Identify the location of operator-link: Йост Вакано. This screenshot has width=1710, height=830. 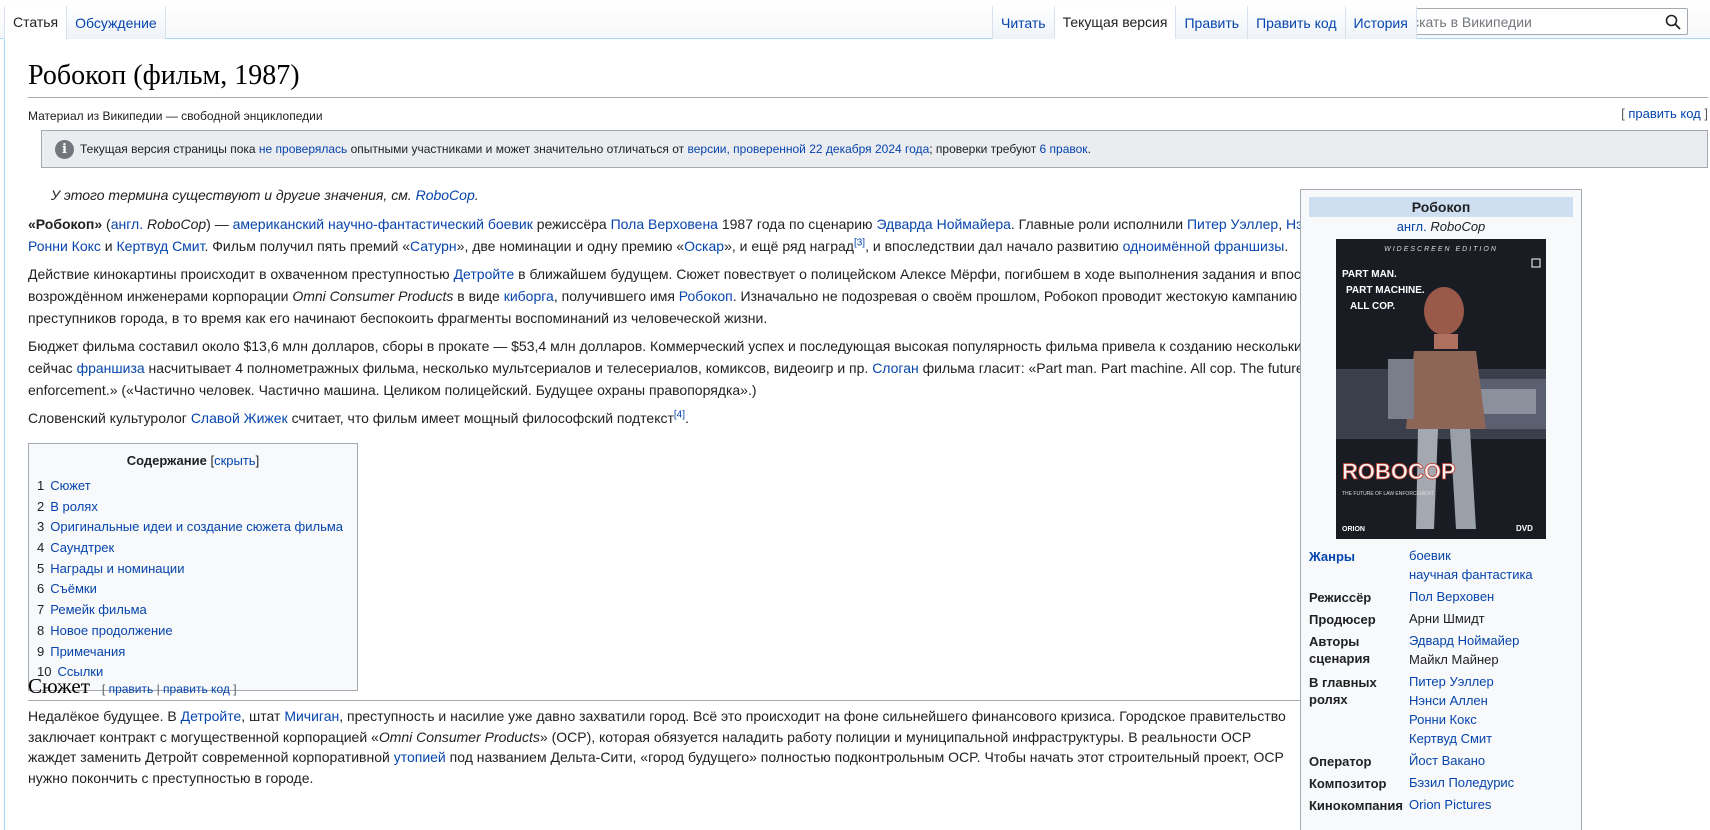
(1447, 760).